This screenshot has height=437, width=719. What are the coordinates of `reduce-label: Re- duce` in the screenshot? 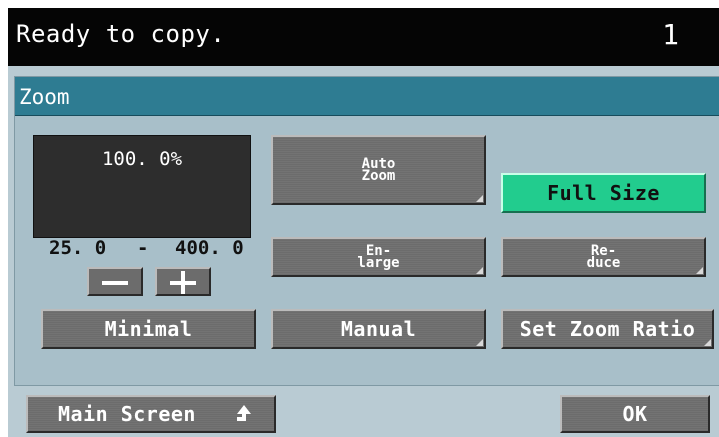 It's located at (603, 257).